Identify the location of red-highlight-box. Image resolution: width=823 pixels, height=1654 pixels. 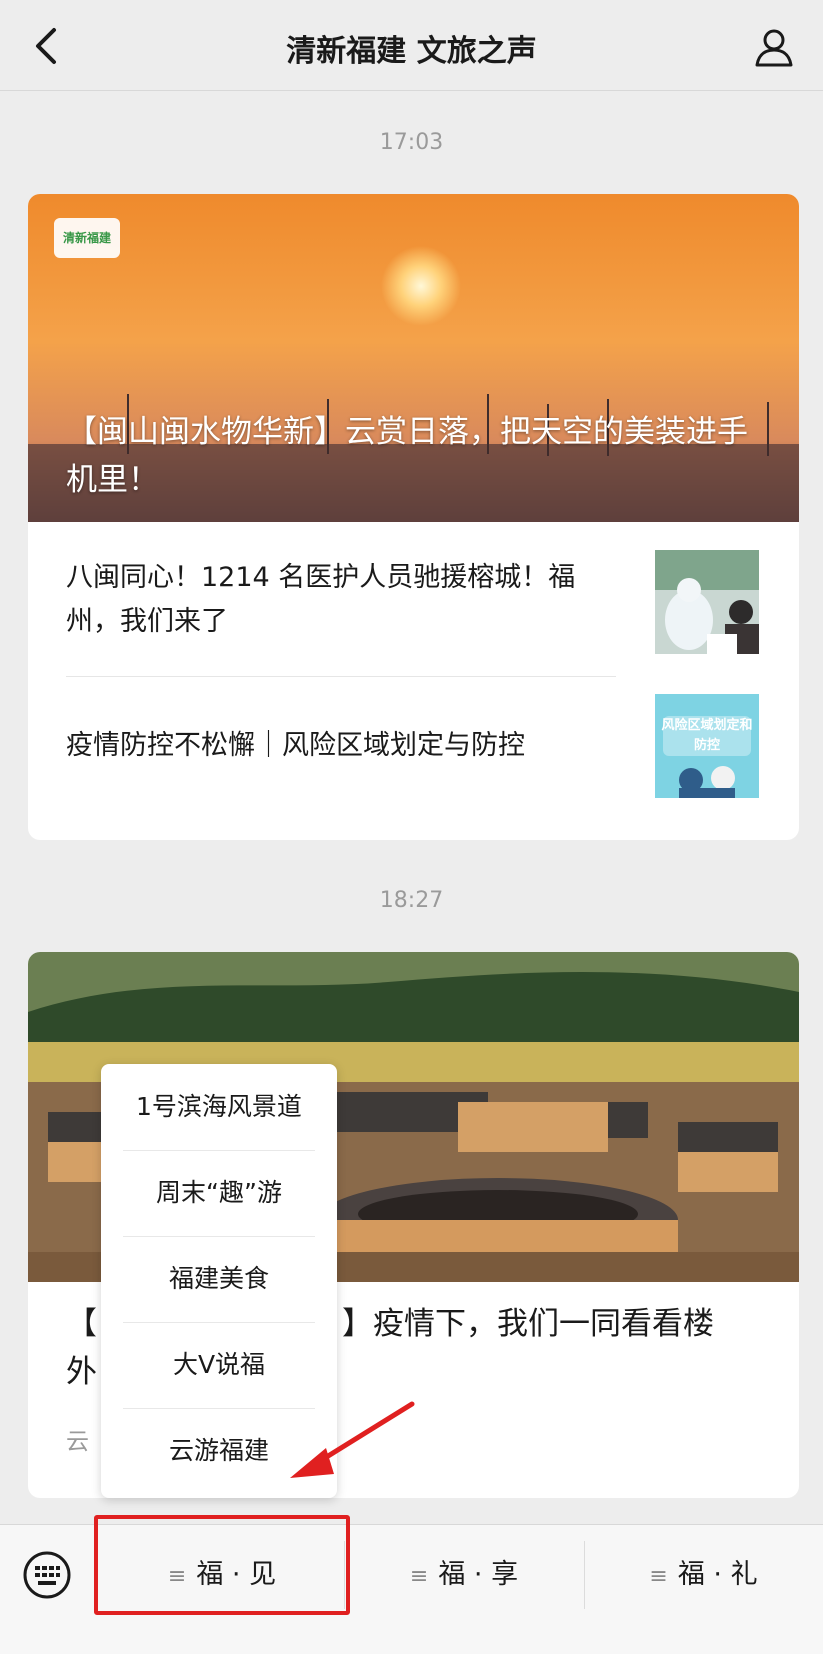
(222, 1565).